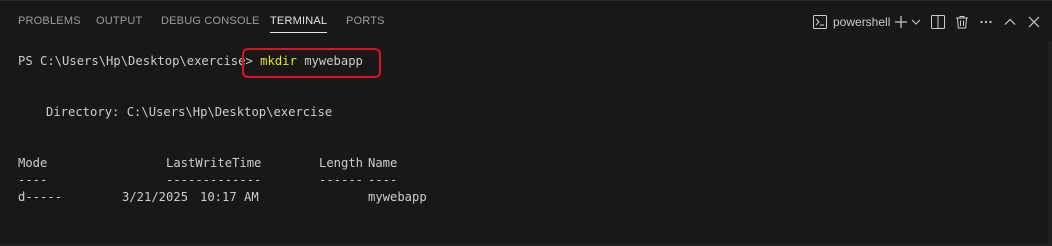 The image size is (1052, 246). Describe the element at coordinates (962, 22) in the screenshot. I see `trash-icon` at that location.